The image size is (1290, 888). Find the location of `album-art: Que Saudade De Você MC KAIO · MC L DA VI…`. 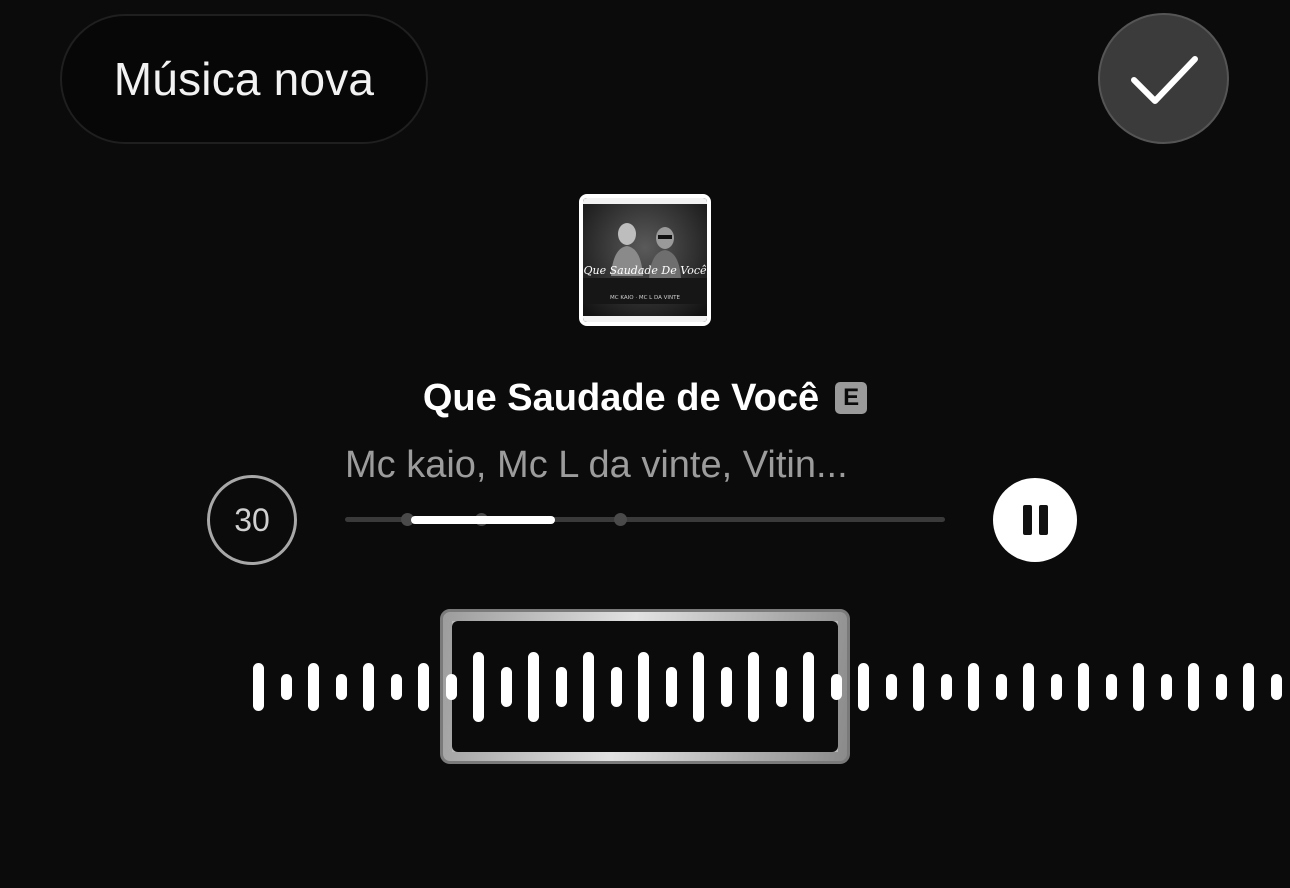

album-art: Que Saudade De Você MC KAIO · MC L DA VI… is located at coordinates (645, 260).